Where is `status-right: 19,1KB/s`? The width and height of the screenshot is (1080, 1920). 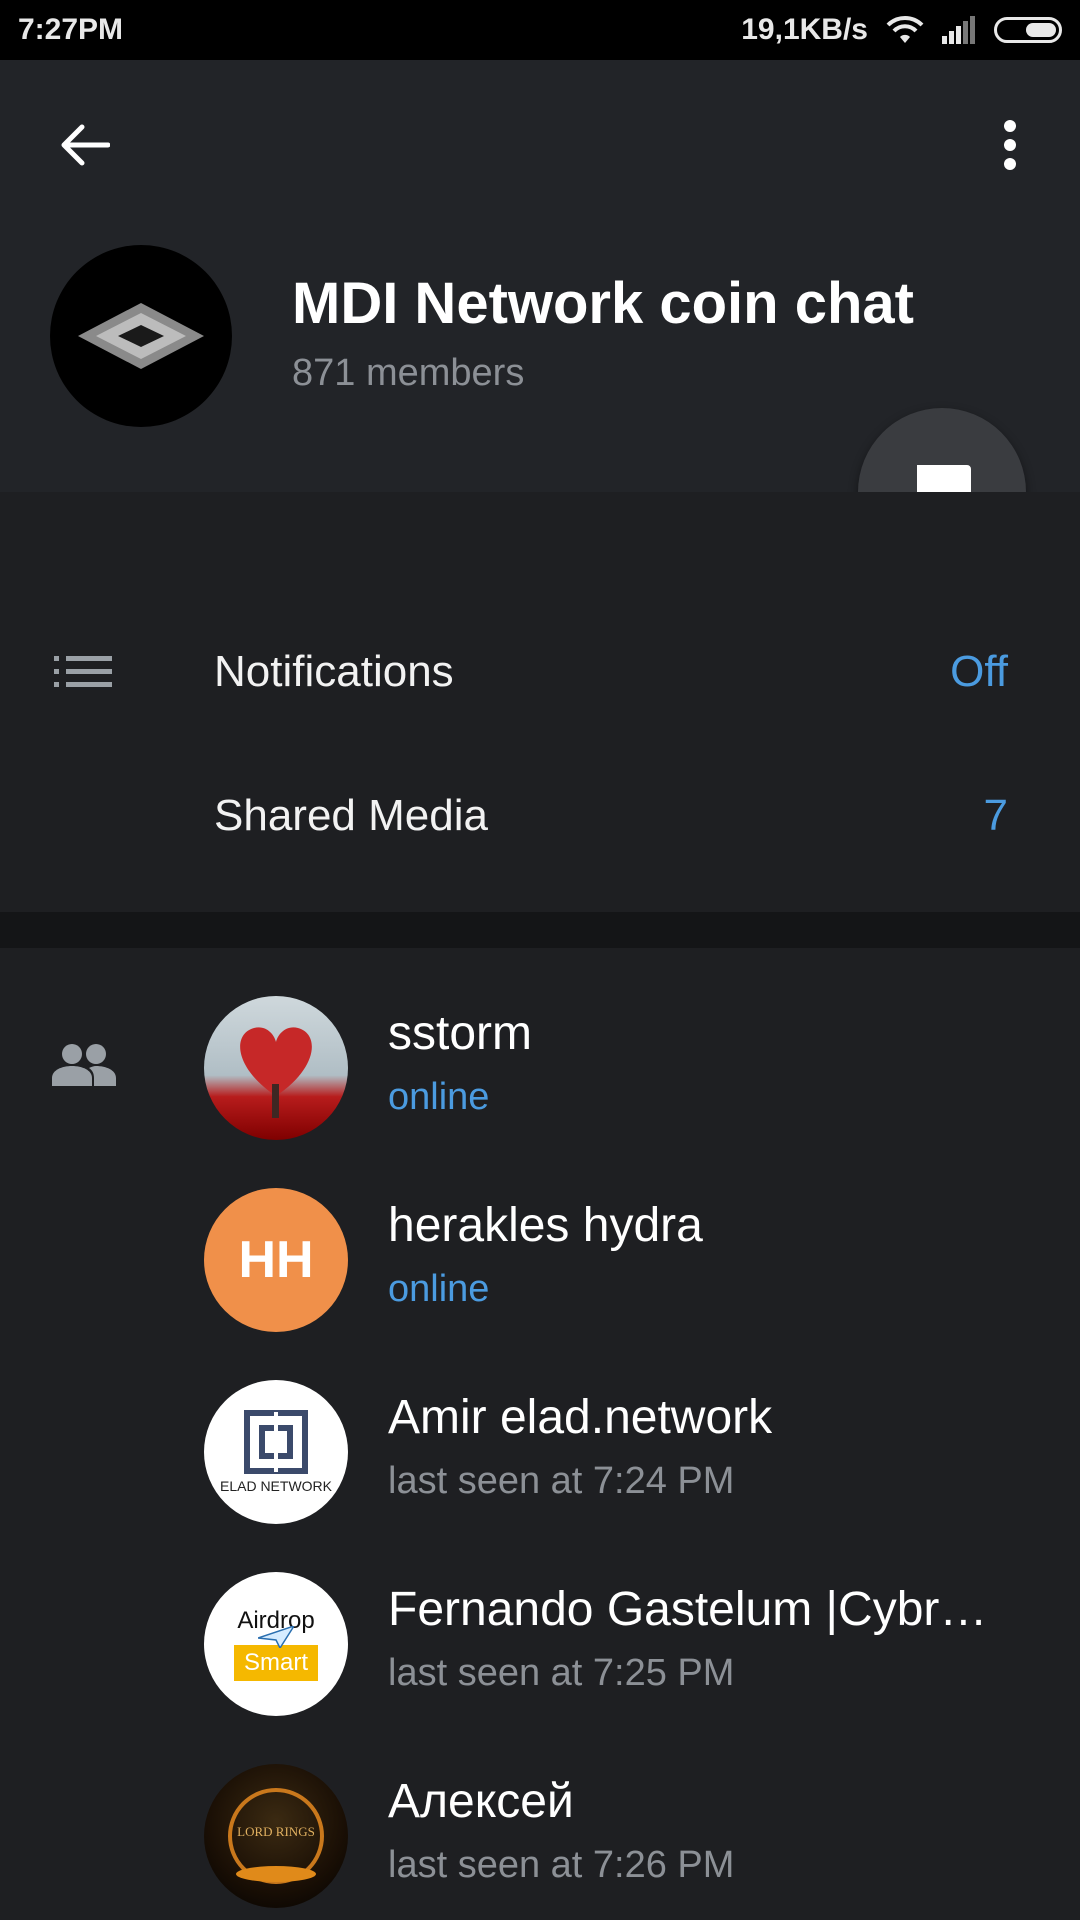
status-right: 19,1KB/s is located at coordinates (901, 30).